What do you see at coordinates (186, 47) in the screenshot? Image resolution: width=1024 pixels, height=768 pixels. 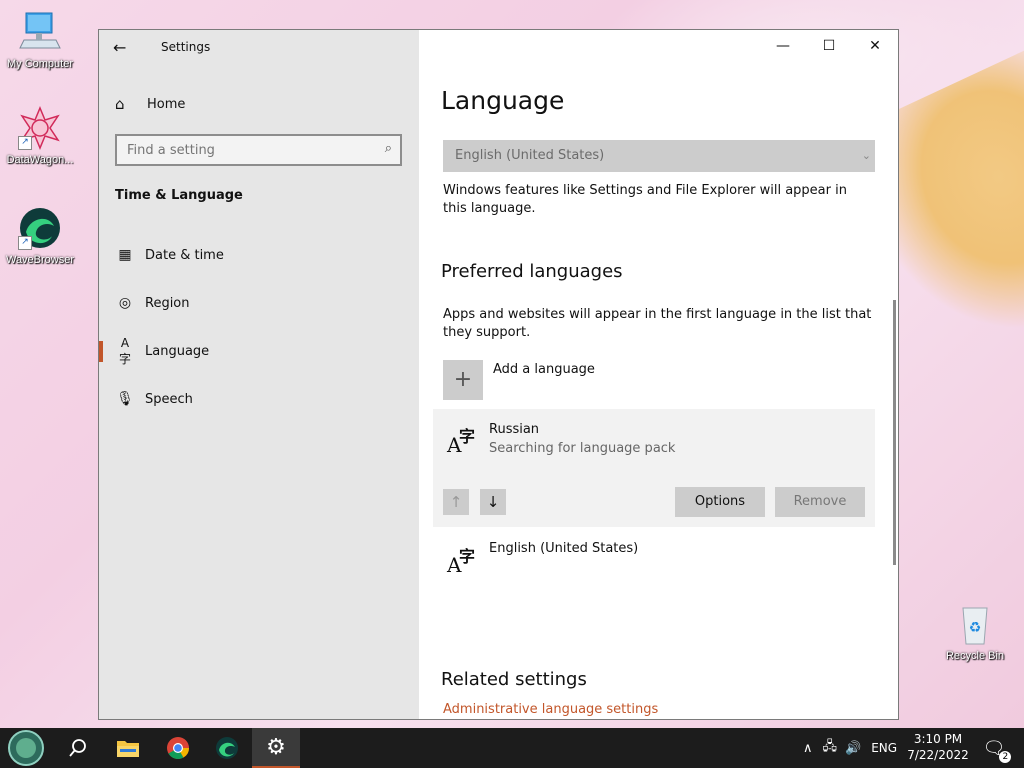 I see `window-title: Settings` at bounding box center [186, 47].